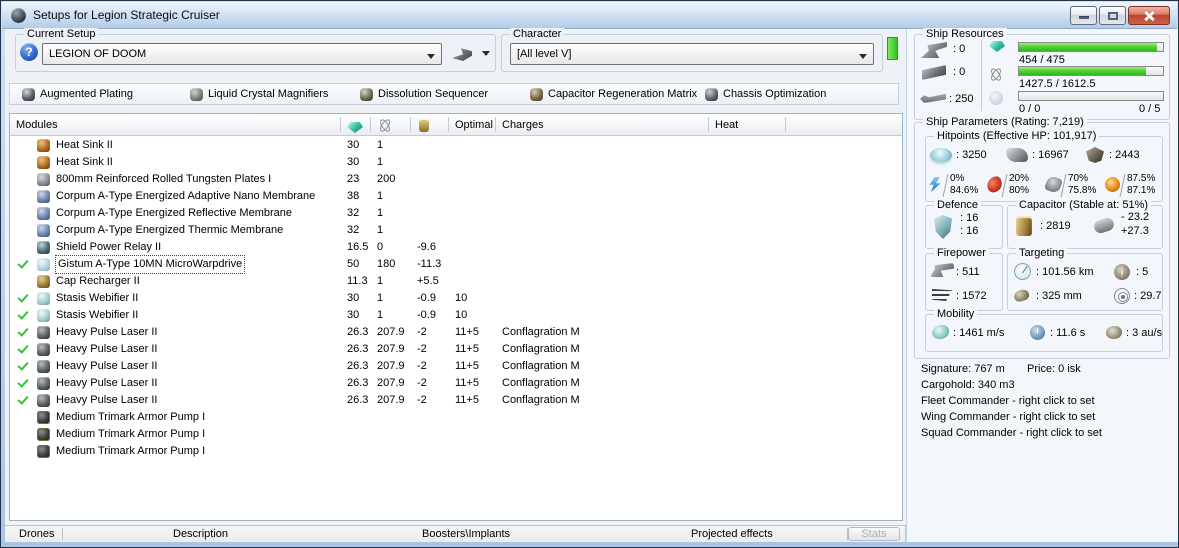 The image size is (1179, 548). I want to click on stats-button: Stats, so click(874, 534).